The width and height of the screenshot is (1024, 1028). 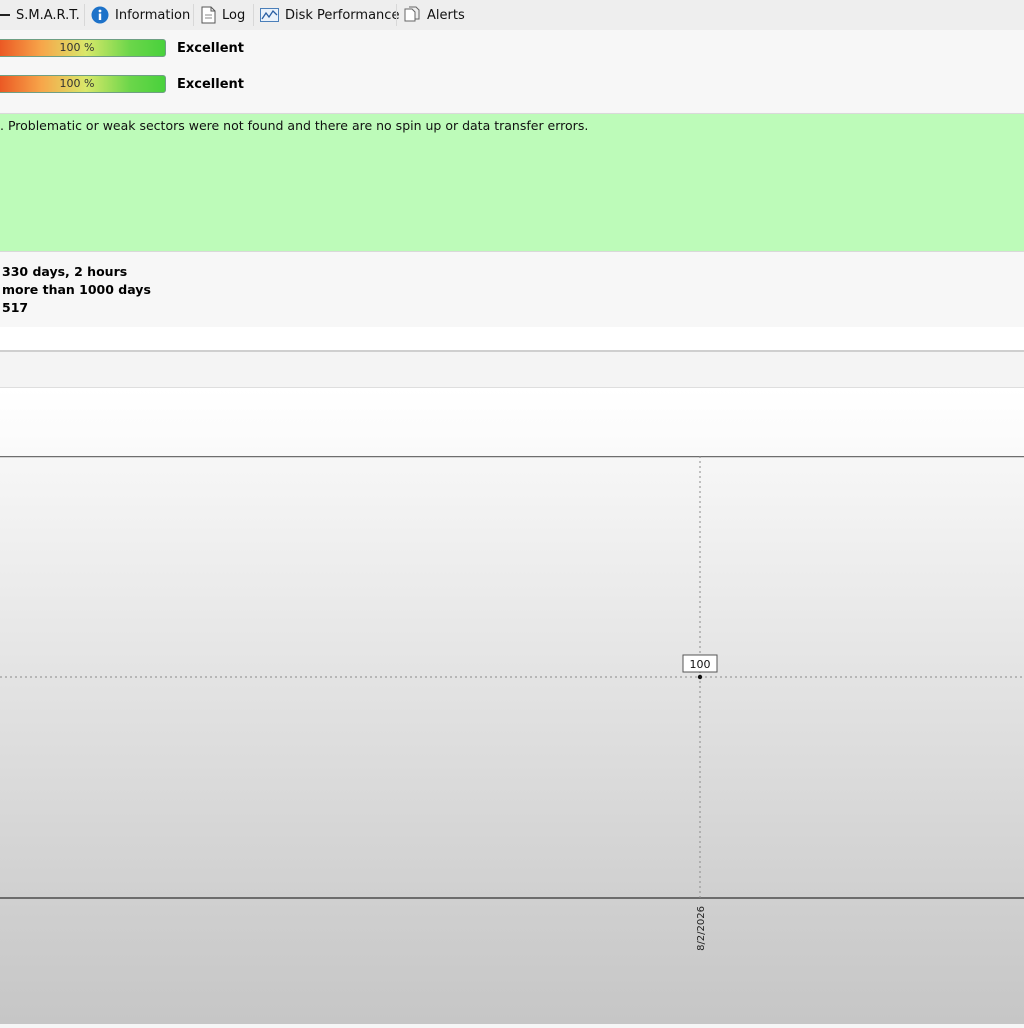 I want to click on axis-area, so click(x=512, y=961).